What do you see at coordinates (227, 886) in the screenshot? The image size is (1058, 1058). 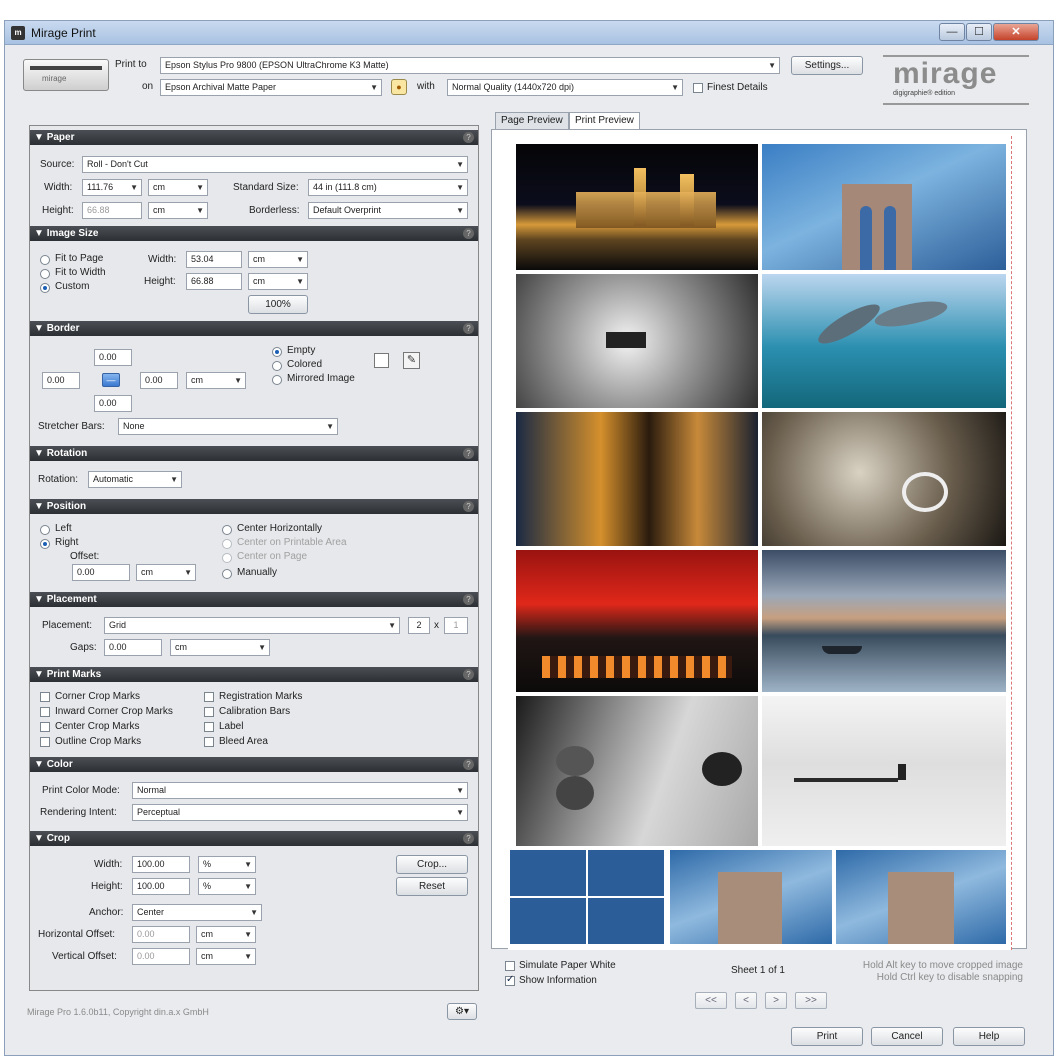 I see `crop-height-unit-select: % ▼` at bounding box center [227, 886].